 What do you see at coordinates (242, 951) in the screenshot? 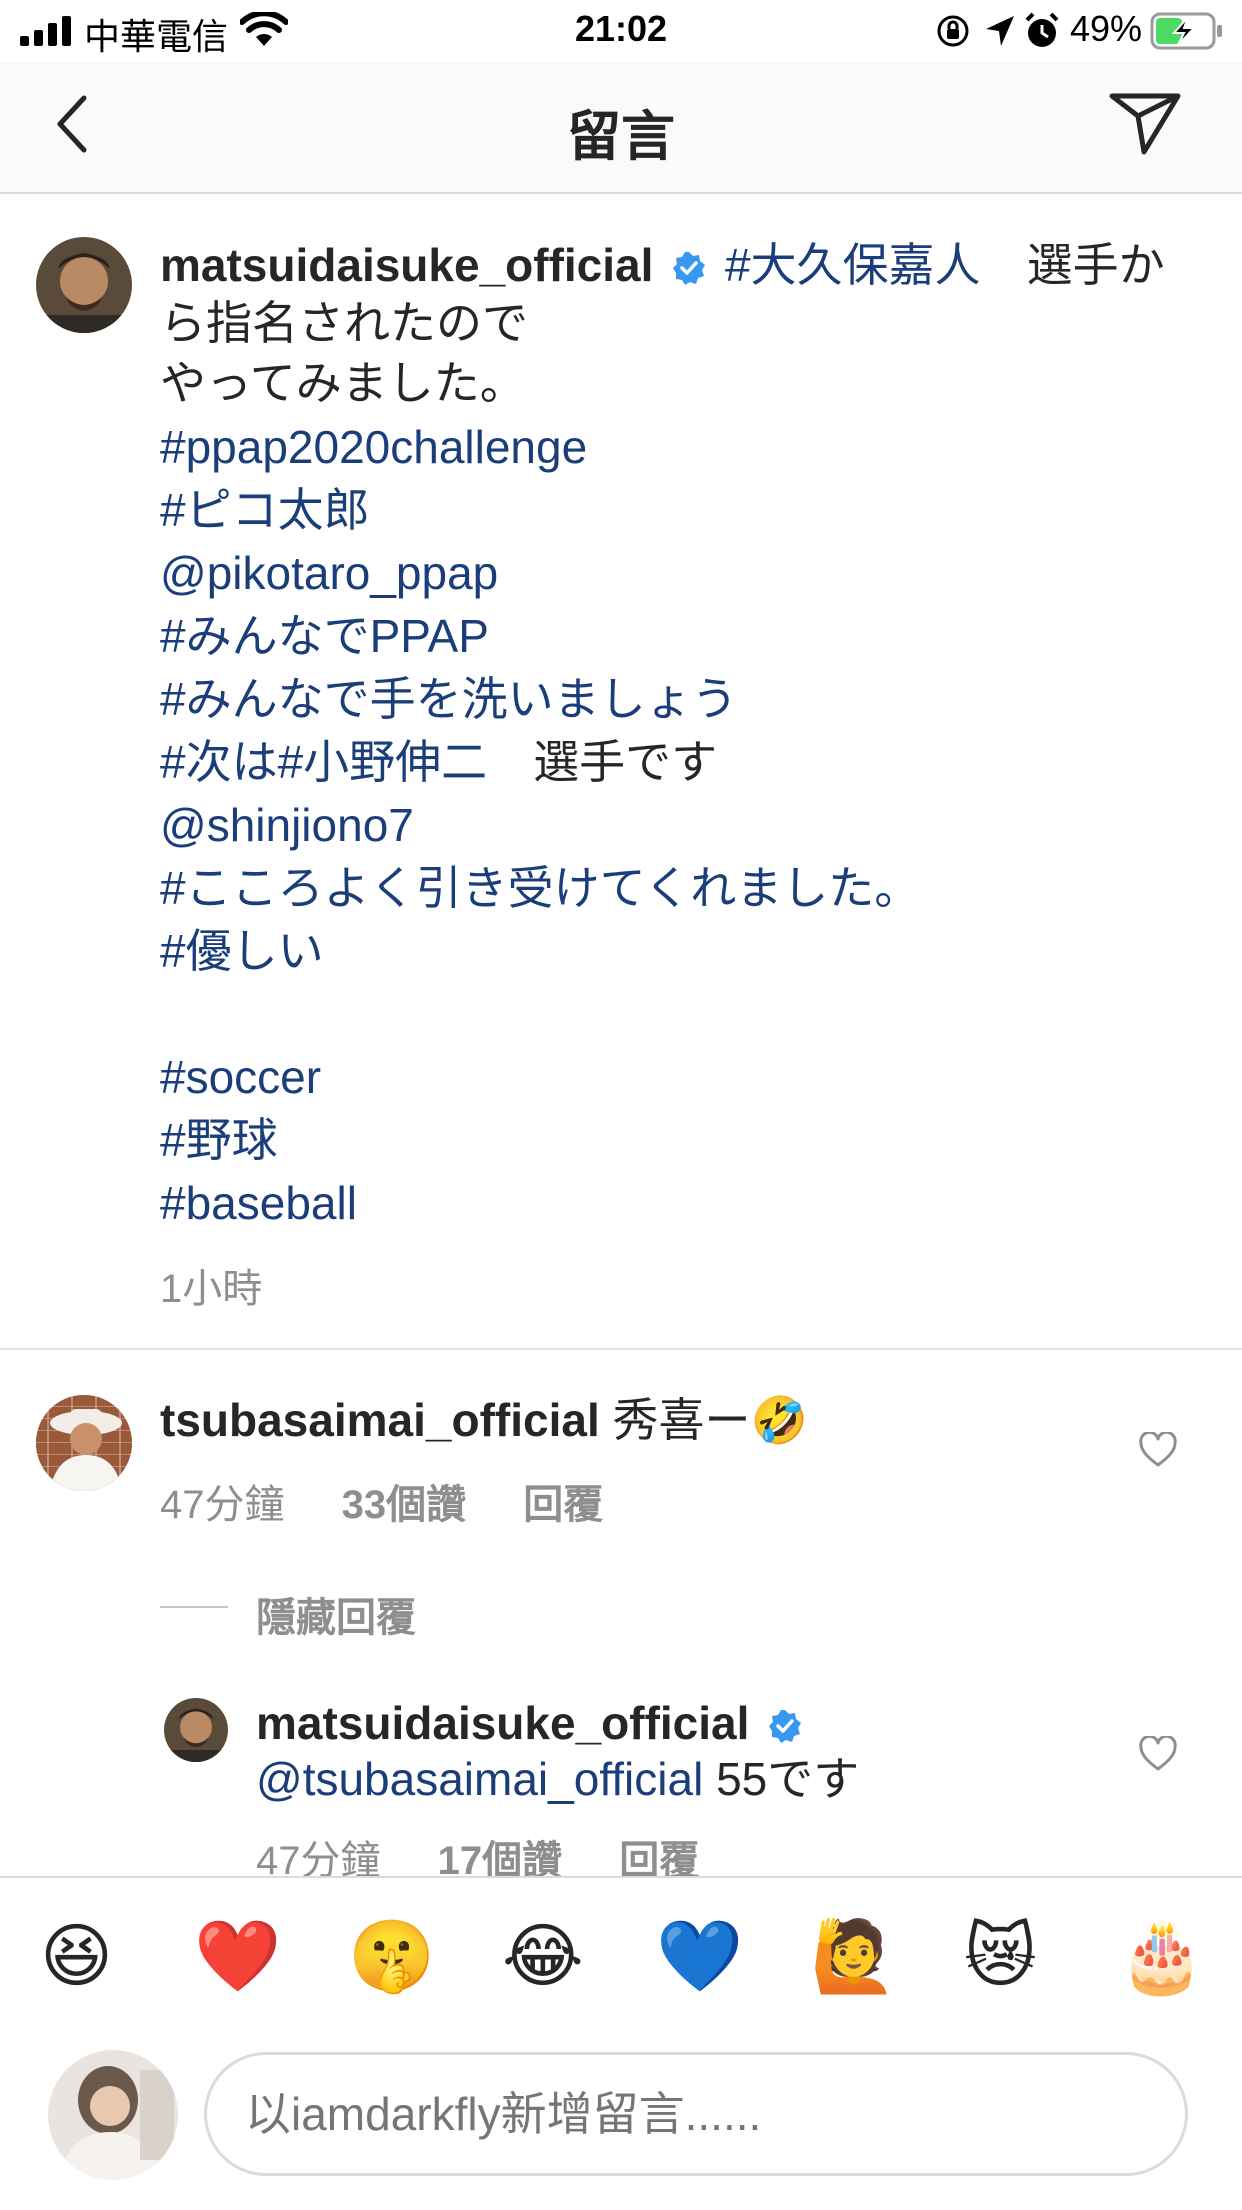
I see `hashtag-link: #優しい` at bounding box center [242, 951].